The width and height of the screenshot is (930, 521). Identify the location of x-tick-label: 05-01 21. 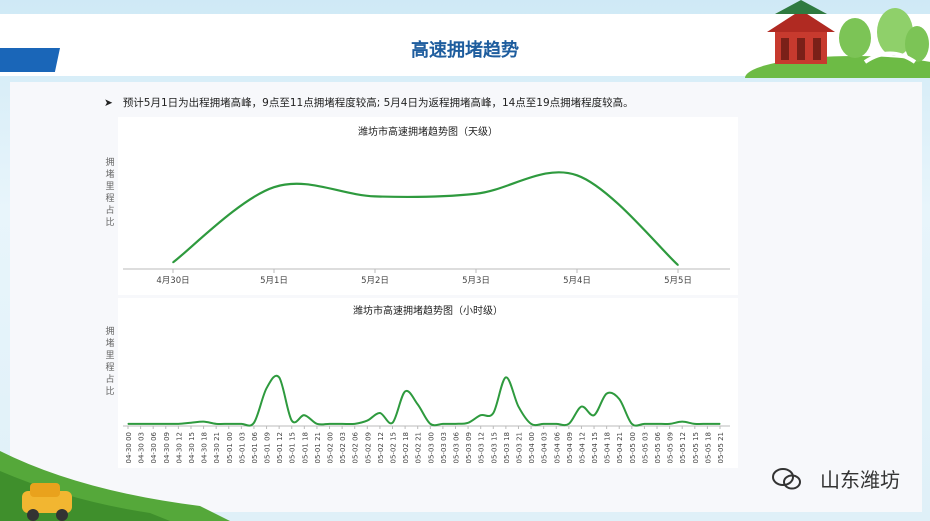
(318, 447).